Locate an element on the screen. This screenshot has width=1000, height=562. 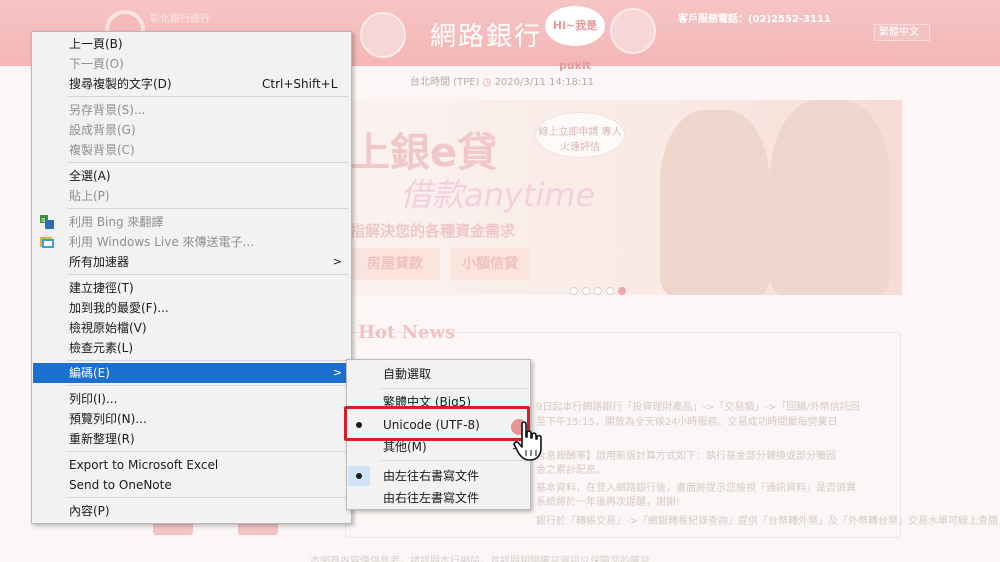
menu-item-label: 繁體中文 (Big5) is located at coordinates (427, 402).